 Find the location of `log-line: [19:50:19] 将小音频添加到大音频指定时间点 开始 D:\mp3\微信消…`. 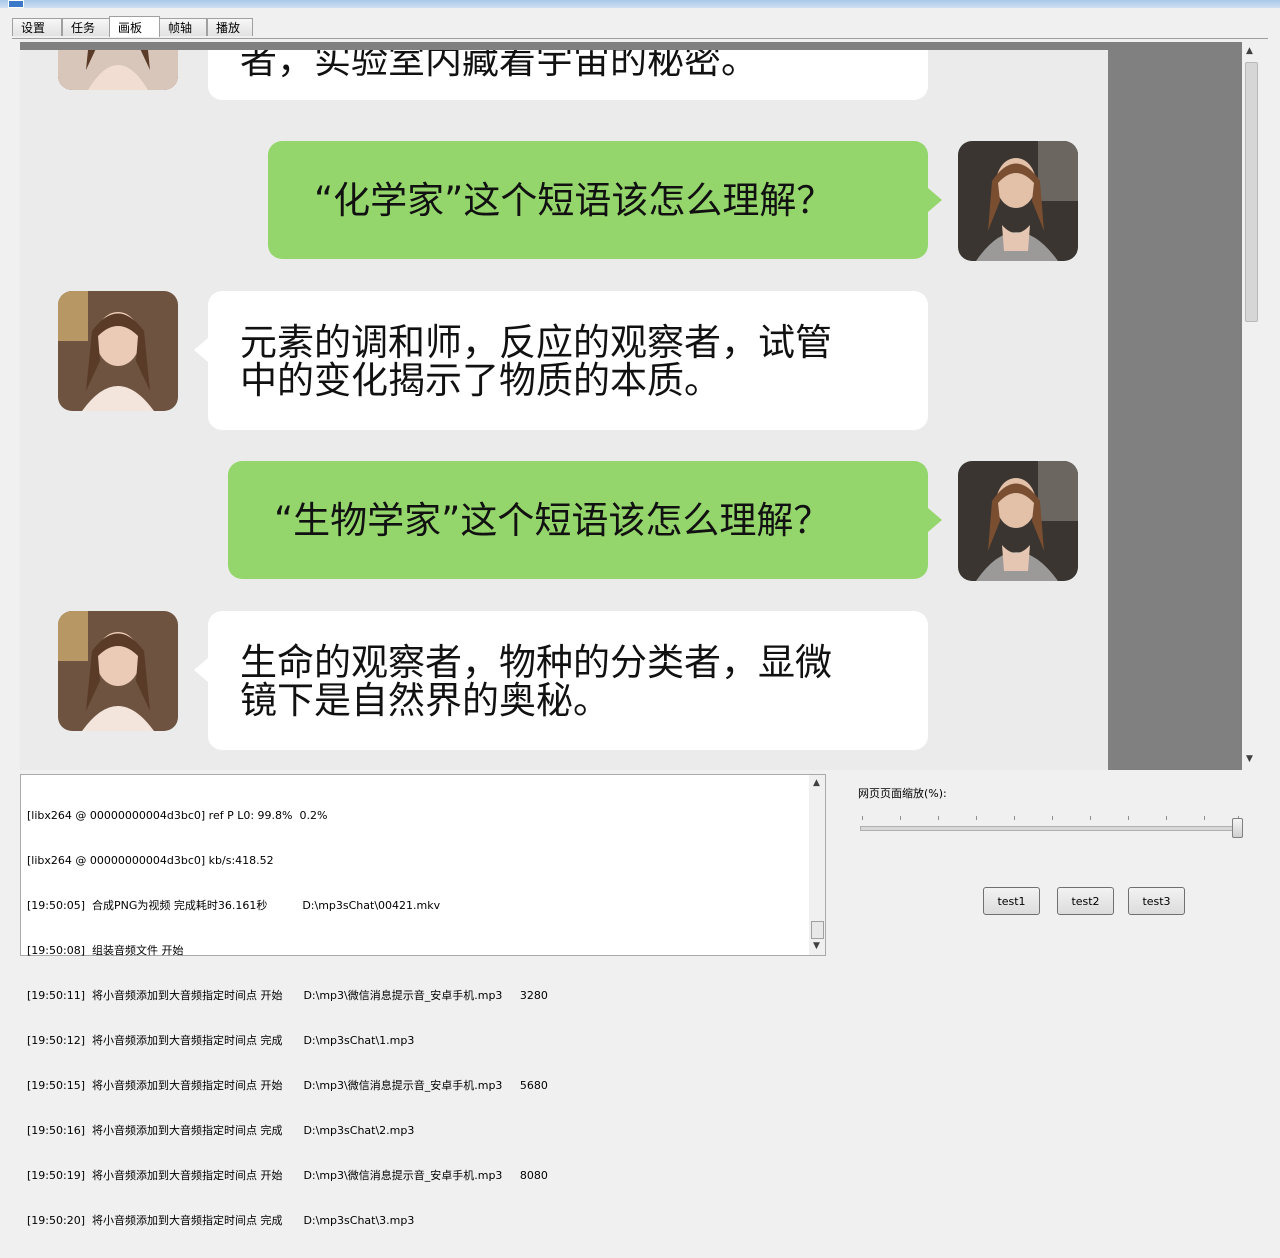

log-line: [19:50:19] 将小音频添加到大音频指定时间点 开始 D:\mp3\微信消… is located at coordinates (287, 1175).